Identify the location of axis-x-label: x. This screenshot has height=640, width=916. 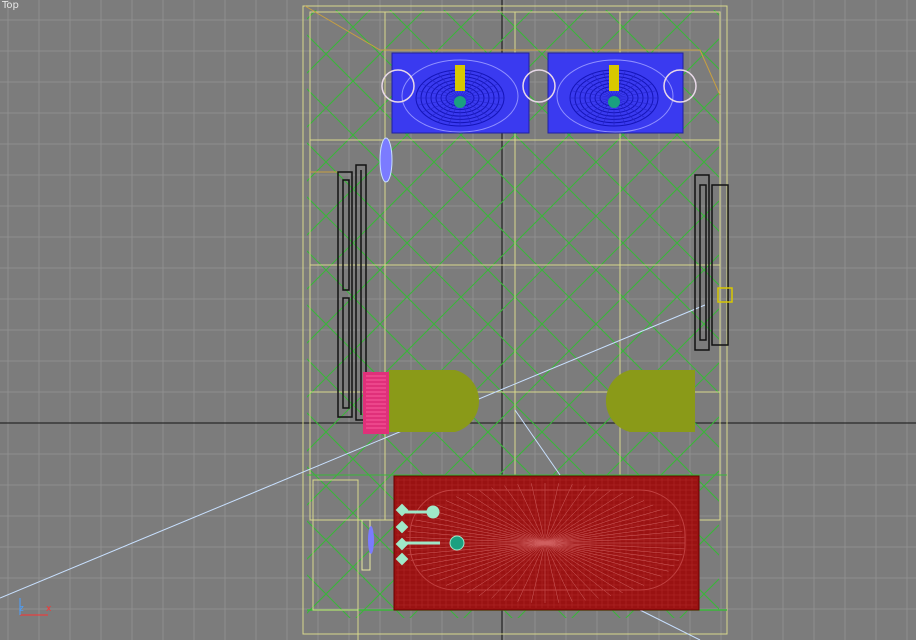
(49, 609).